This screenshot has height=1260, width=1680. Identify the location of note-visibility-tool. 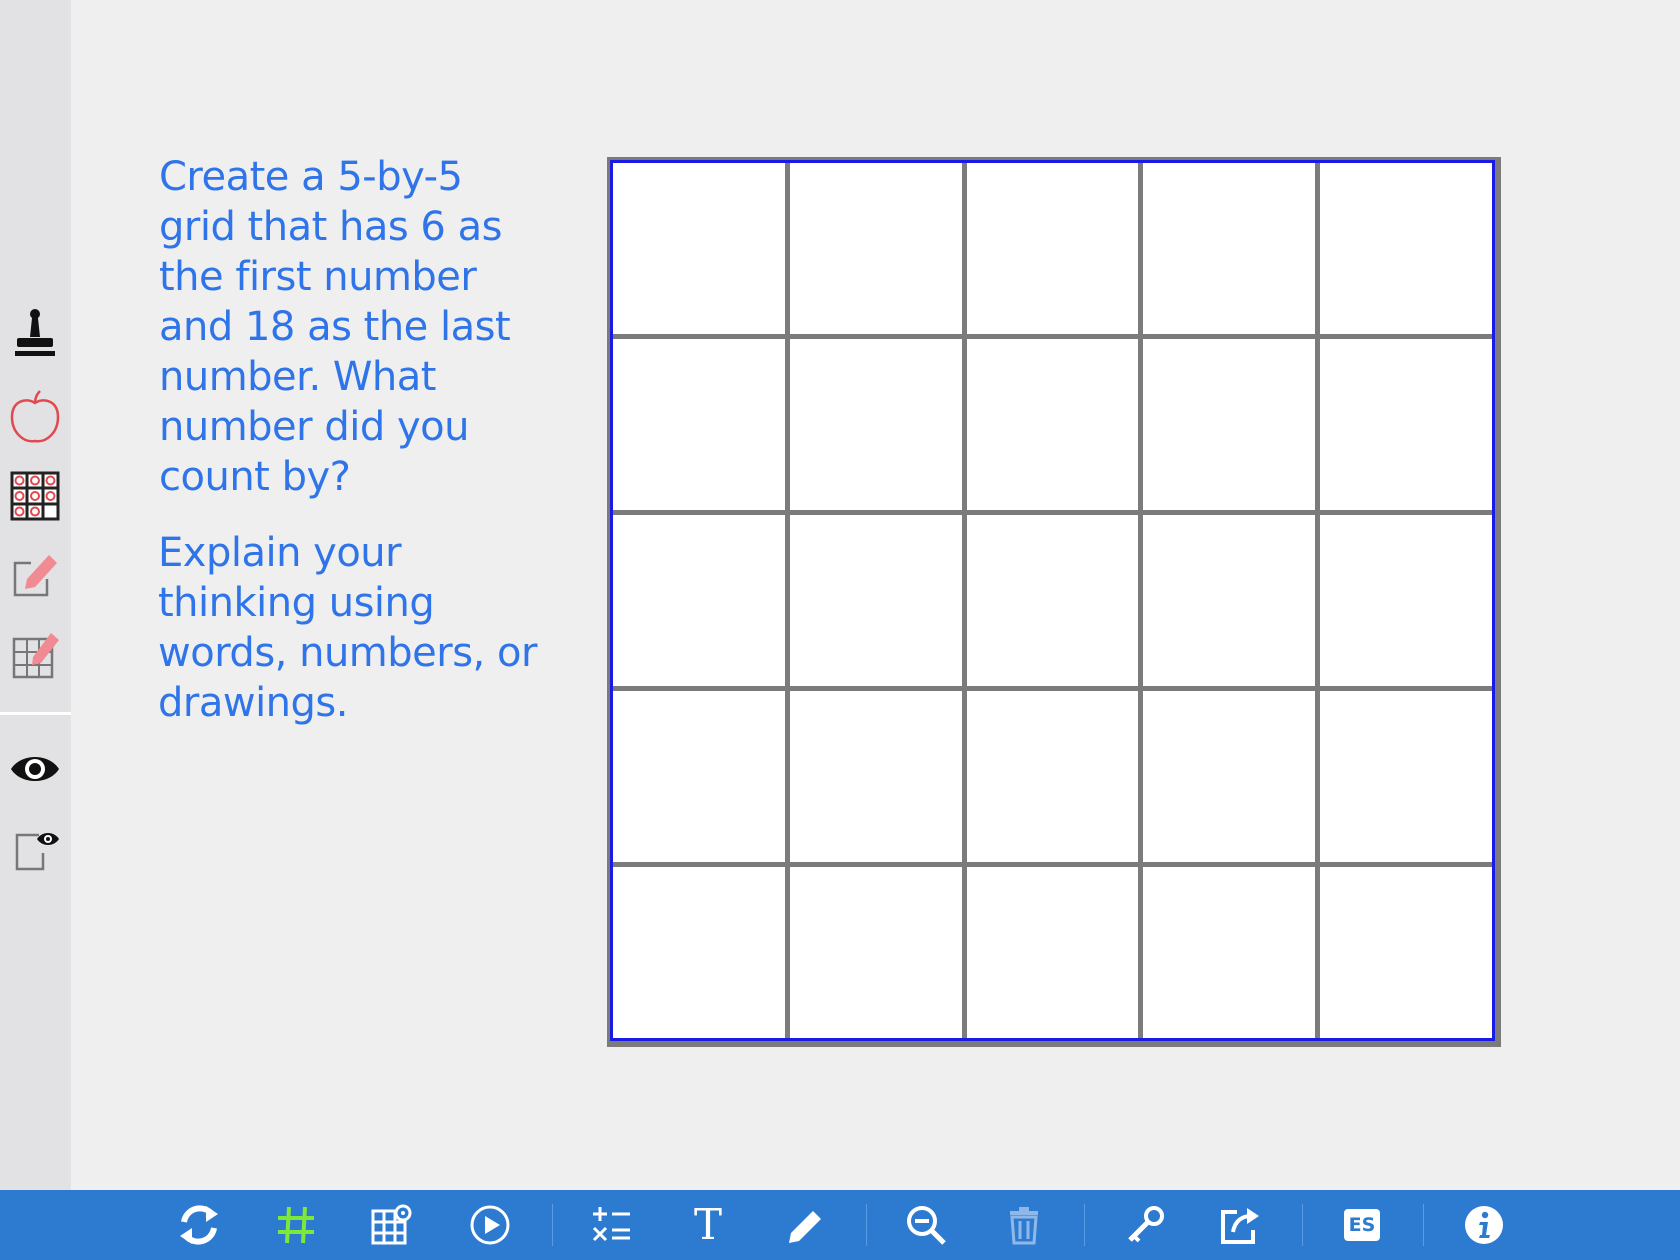
(35, 849).